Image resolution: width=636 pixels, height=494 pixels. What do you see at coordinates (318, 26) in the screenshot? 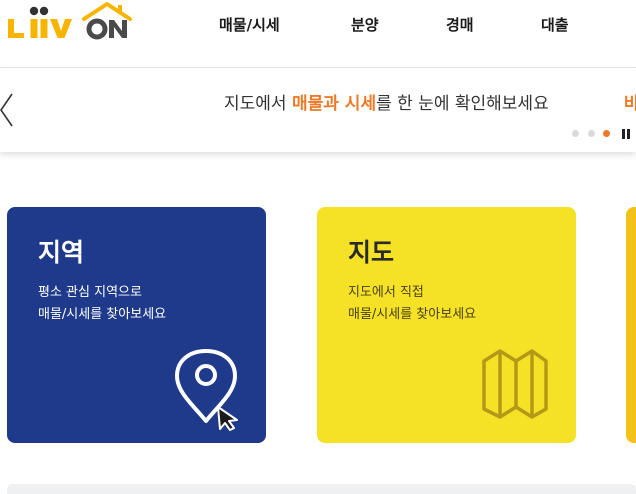
I see `main-nav: 매물/시세 분양 경매 대출` at bounding box center [318, 26].